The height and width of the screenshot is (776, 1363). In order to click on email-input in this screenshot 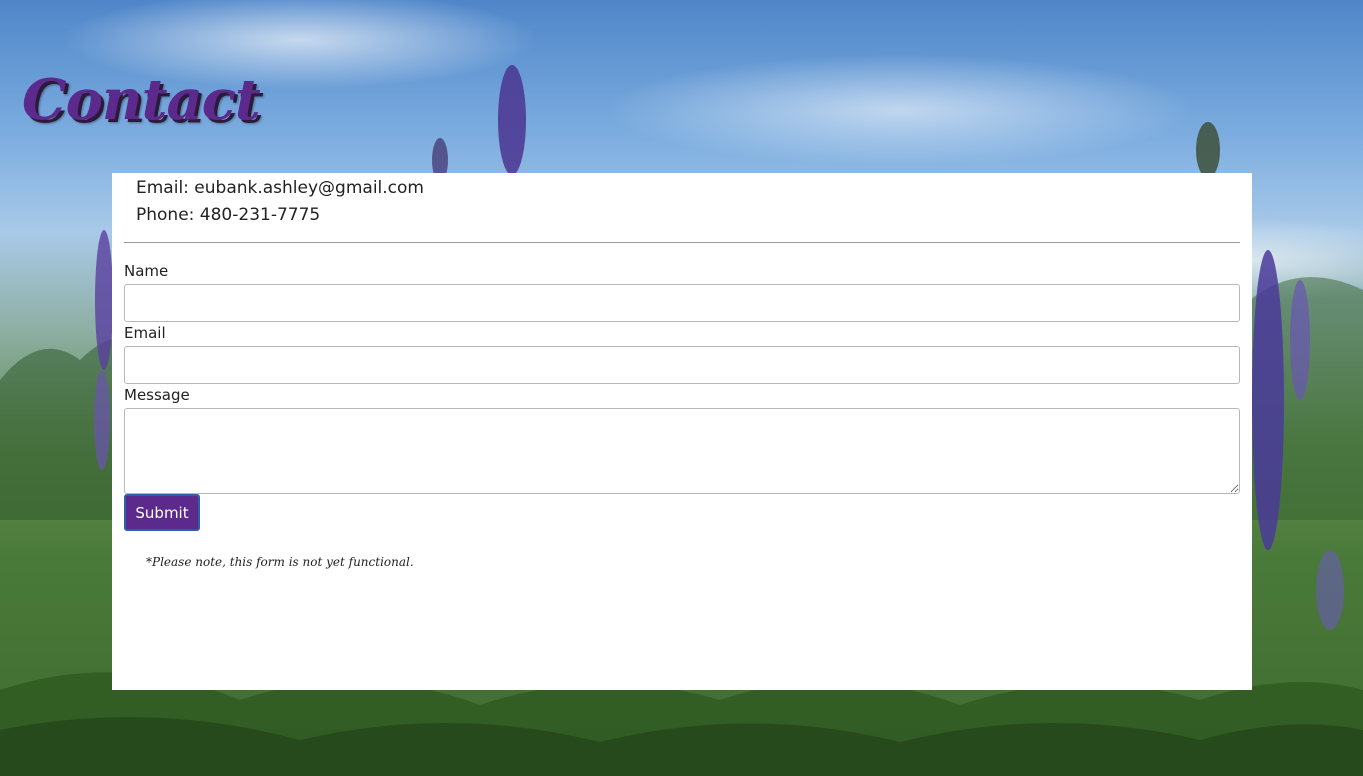, I will do `click(682, 365)`.